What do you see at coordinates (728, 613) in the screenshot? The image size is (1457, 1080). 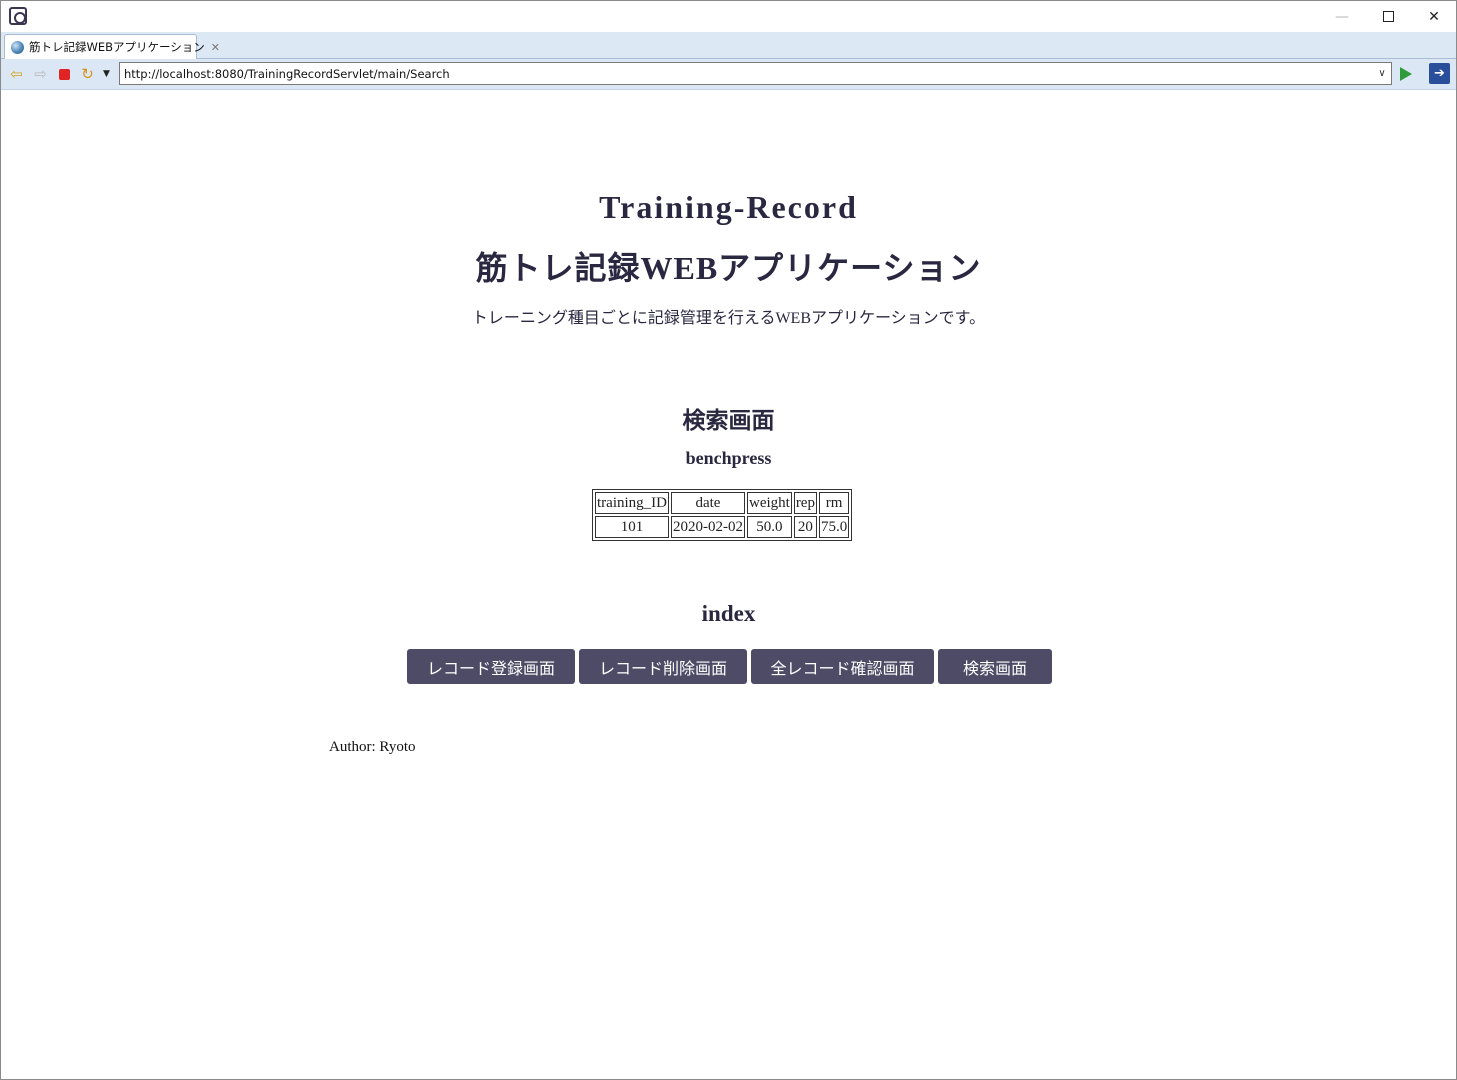 I see `index-heading: index` at bounding box center [728, 613].